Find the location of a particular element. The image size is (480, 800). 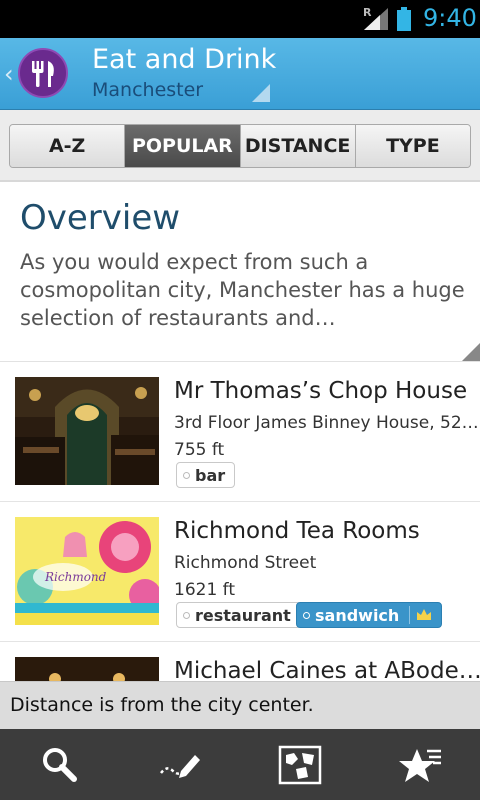

roaming-indicator: R is located at coordinates (367, 12).